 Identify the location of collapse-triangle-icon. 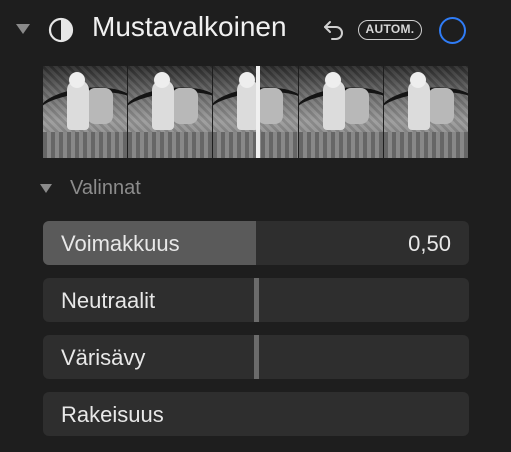
(23, 29).